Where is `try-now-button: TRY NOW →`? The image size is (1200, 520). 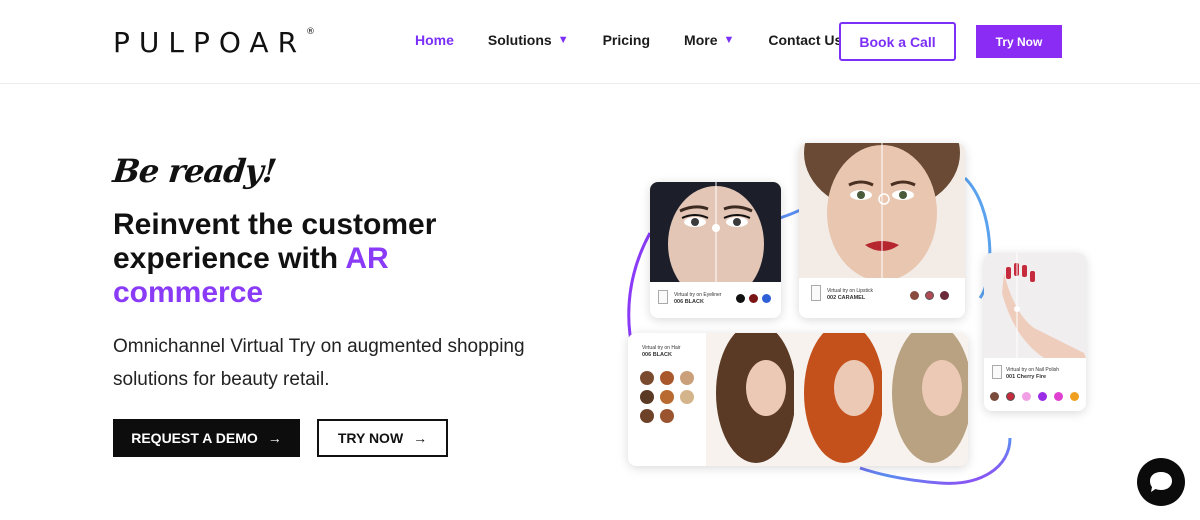 try-now-button: TRY NOW → is located at coordinates (382, 438).